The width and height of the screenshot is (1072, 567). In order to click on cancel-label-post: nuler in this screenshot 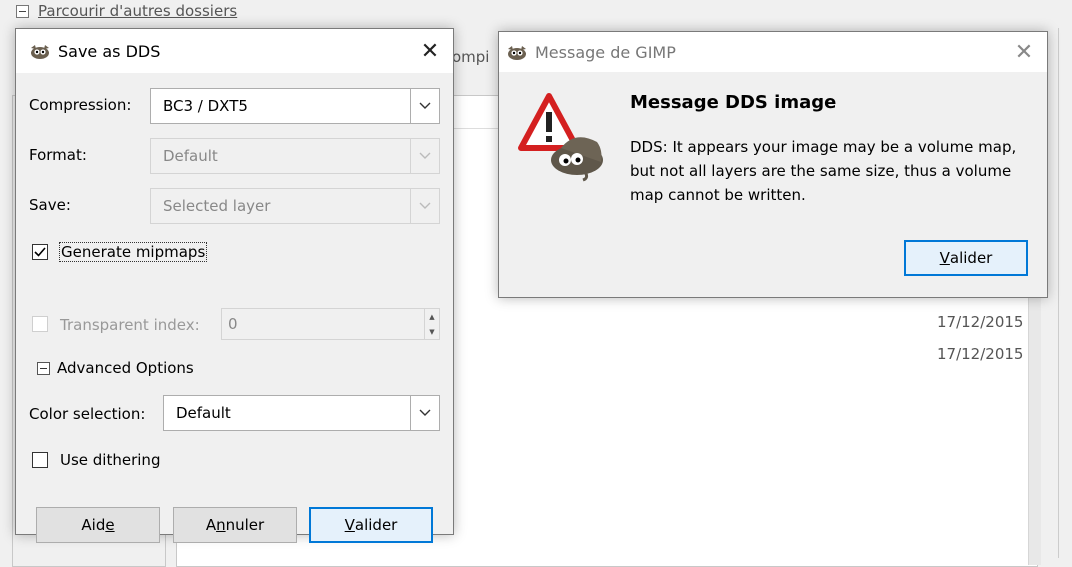, I will do `click(245, 525)`.